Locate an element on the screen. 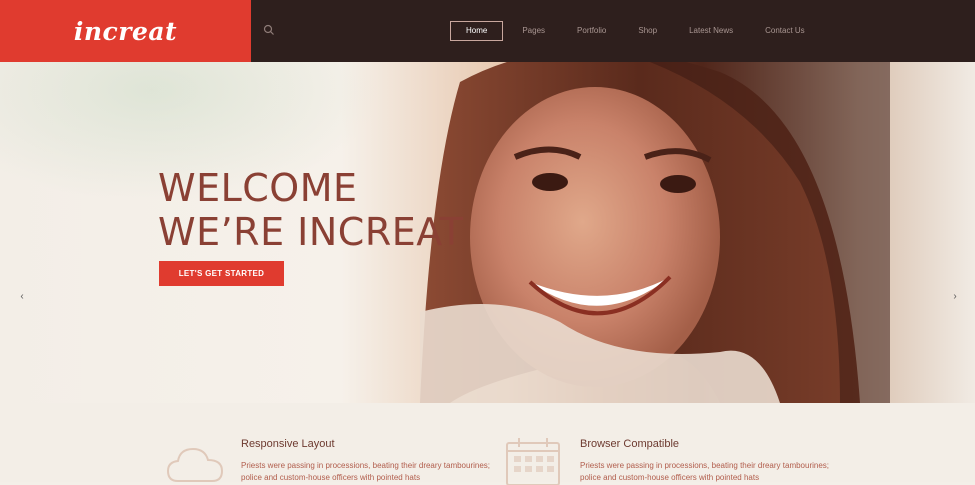 The height and width of the screenshot is (485, 975). logo-text: increat is located at coordinates (125, 31).